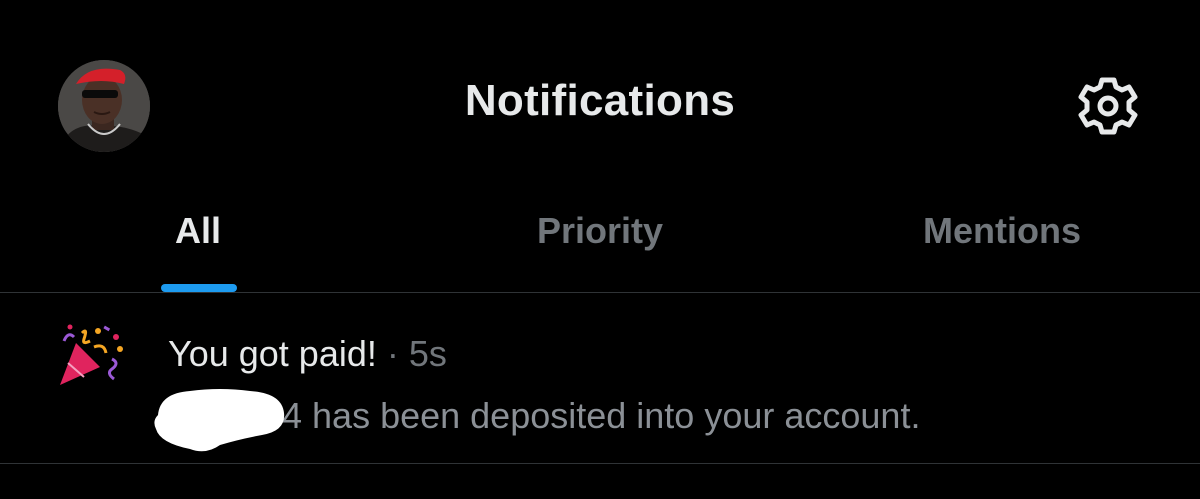 The width and height of the screenshot is (1200, 499). What do you see at coordinates (600, 463) in the screenshot?
I see `list-divider` at bounding box center [600, 463].